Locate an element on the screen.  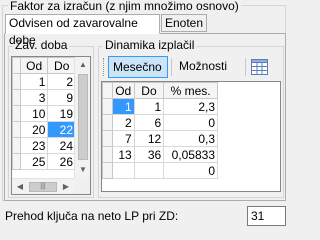
cell-do: 19 is located at coordinates (61, 113).